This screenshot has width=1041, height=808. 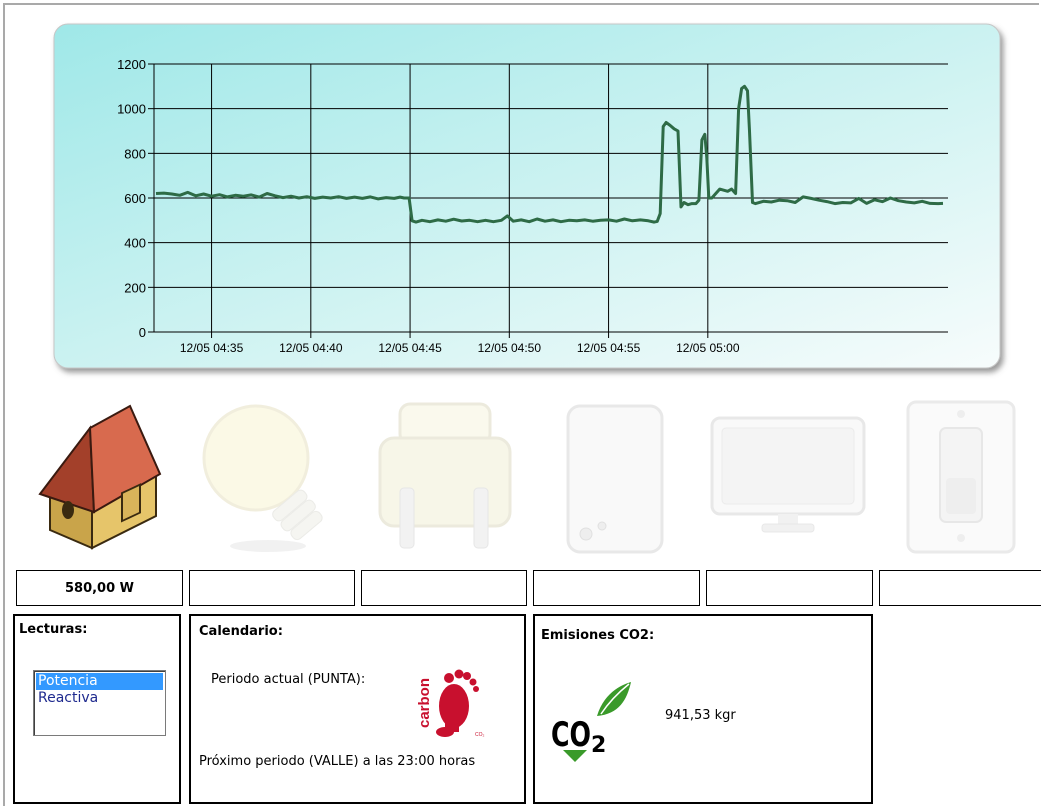 I want to click on house-icon, so click(x=100, y=478).